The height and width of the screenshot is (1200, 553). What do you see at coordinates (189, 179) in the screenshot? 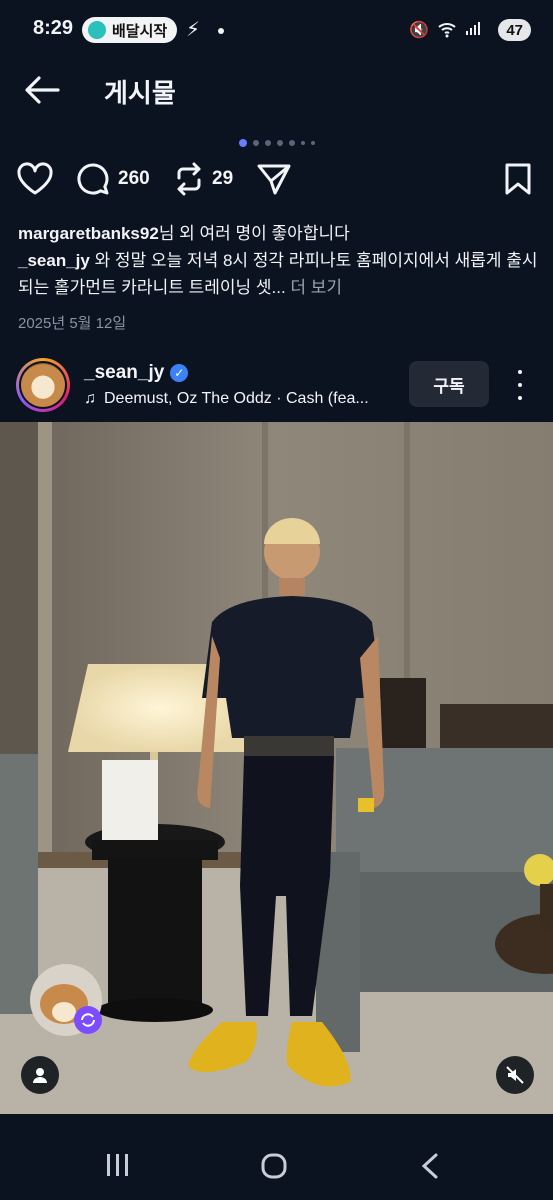
I see `repost-icon` at bounding box center [189, 179].